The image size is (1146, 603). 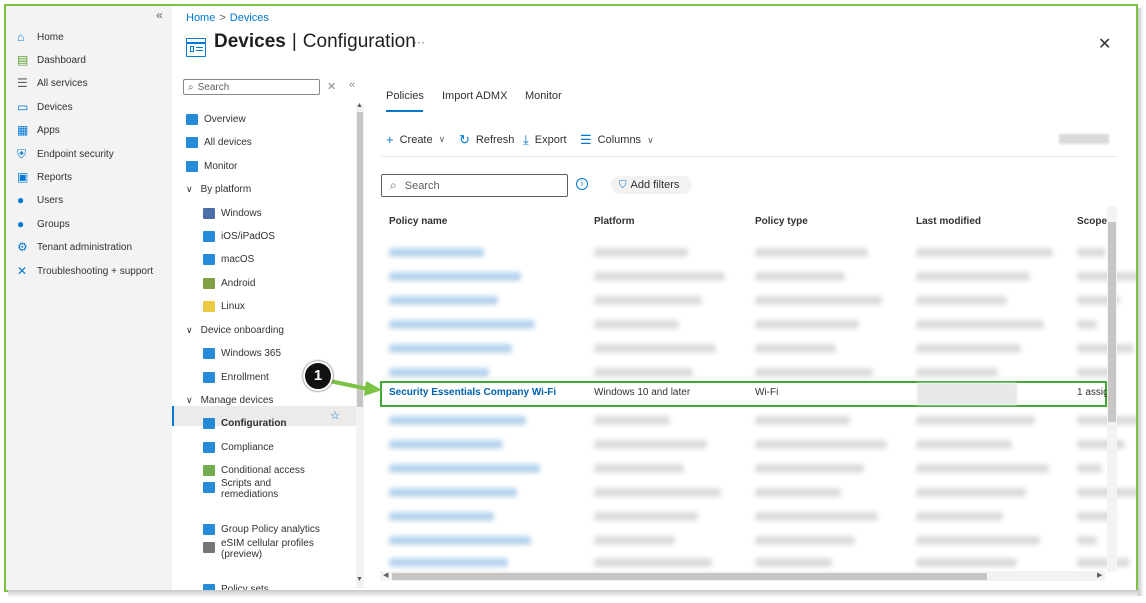 I want to click on menu-item-label-line2: remediations, so click(x=250, y=494).